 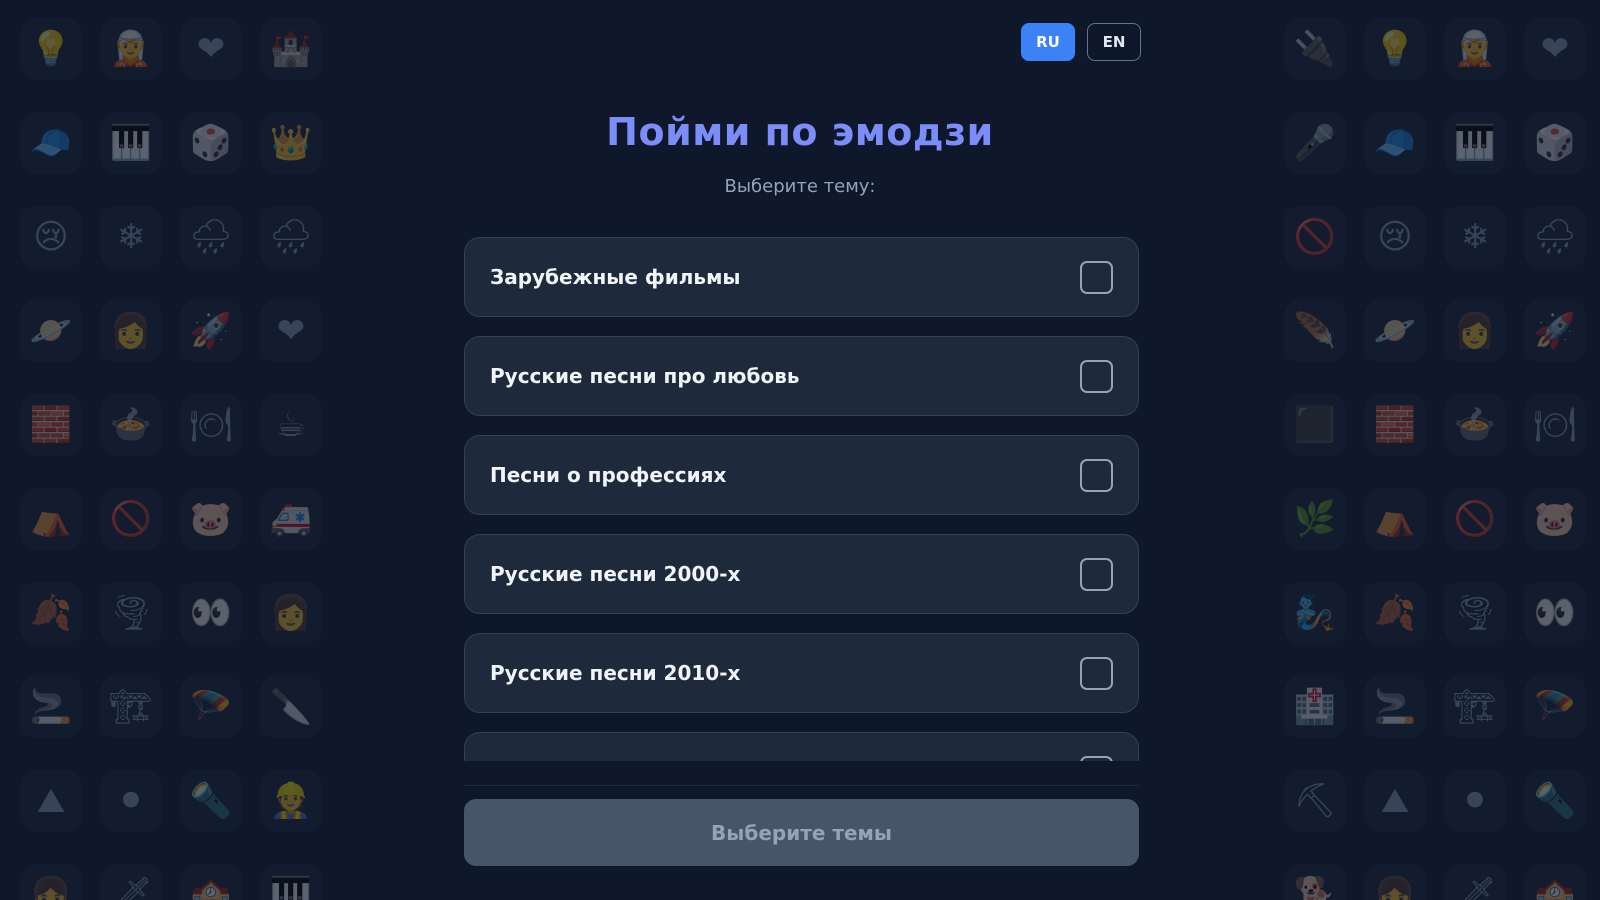 I want to click on topic-label: Русские песни 2000-х, so click(x=615, y=574).